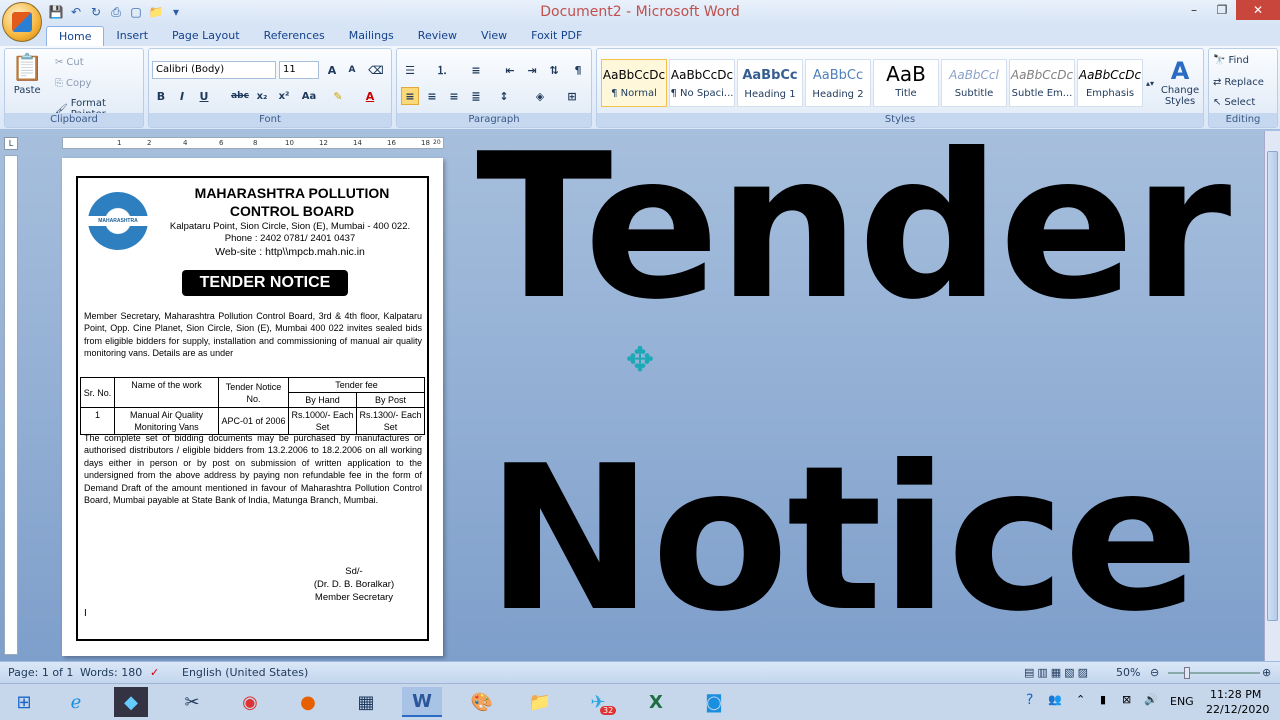 This screenshot has width=1280, height=720. Describe the element at coordinates (838, 83) in the screenshot. I see `style-heading-2: AaBbCc Heading 2` at that location.